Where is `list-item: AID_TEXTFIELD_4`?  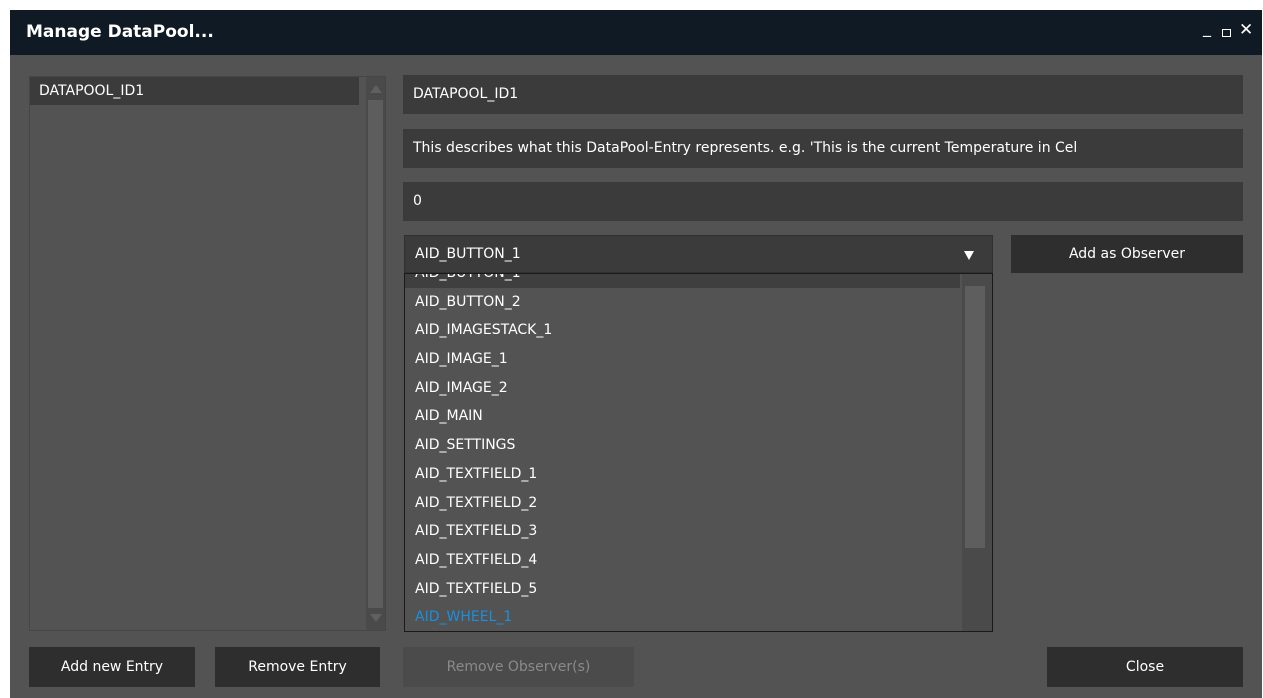 list-item: AID_TEXTFIELD_4 is located at coordinates (682, 560).